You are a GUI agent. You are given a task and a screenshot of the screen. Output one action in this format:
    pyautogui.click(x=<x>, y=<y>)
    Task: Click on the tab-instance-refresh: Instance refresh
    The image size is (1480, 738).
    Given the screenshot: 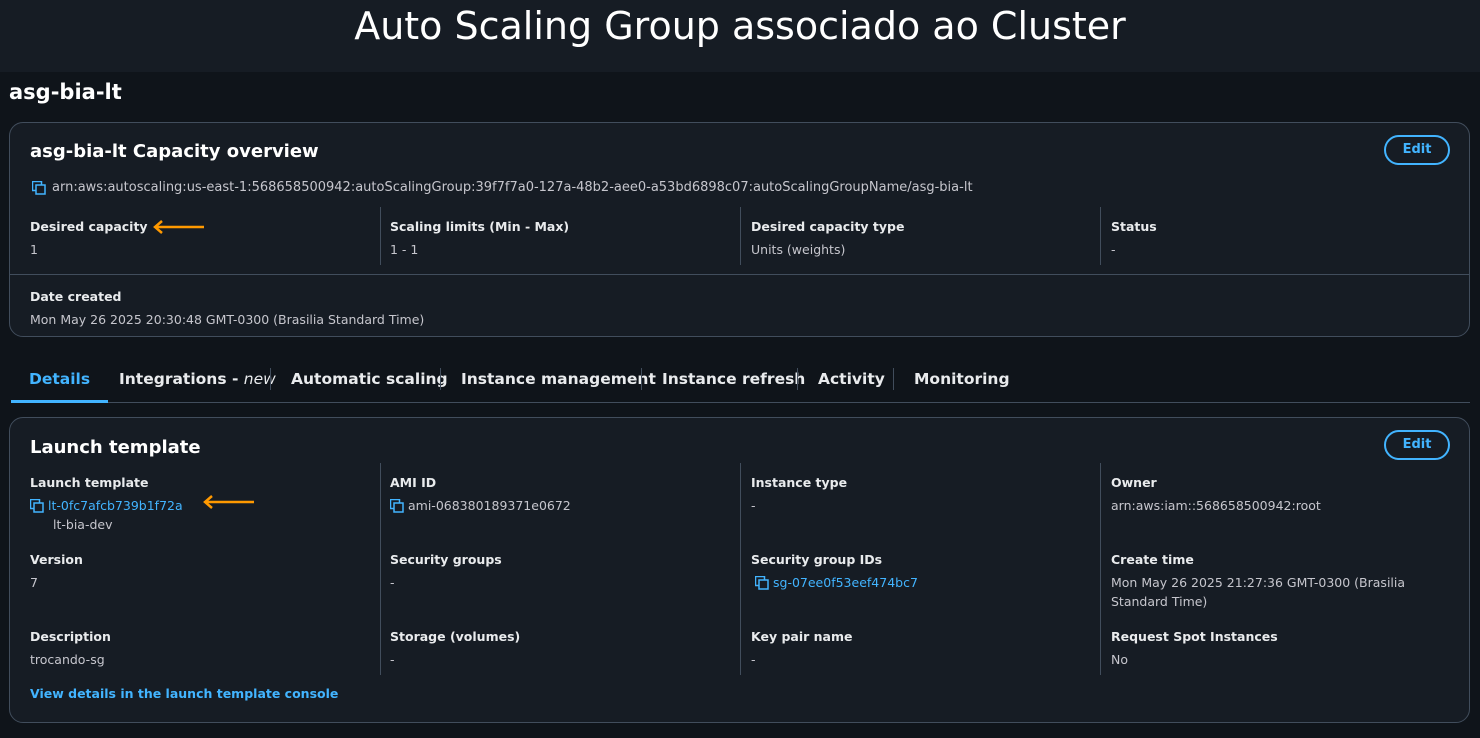 What is the action you would take?
    pyautogui.click(x=733, y=381)
    